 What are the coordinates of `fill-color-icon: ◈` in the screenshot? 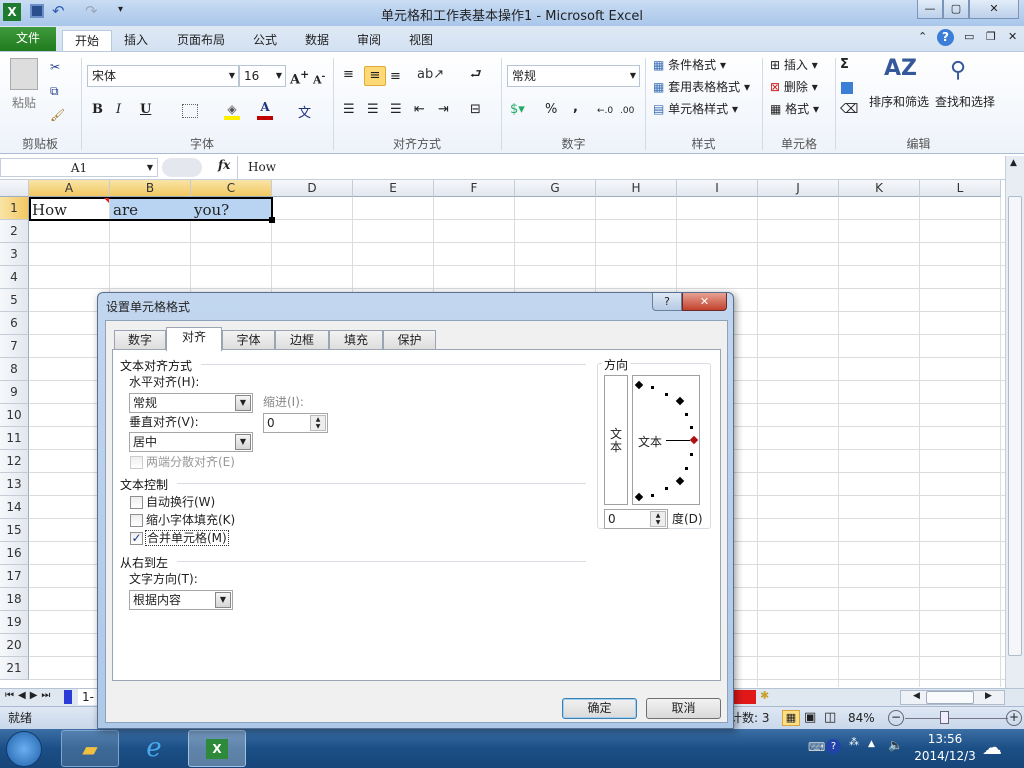 It's located at (232, 111).